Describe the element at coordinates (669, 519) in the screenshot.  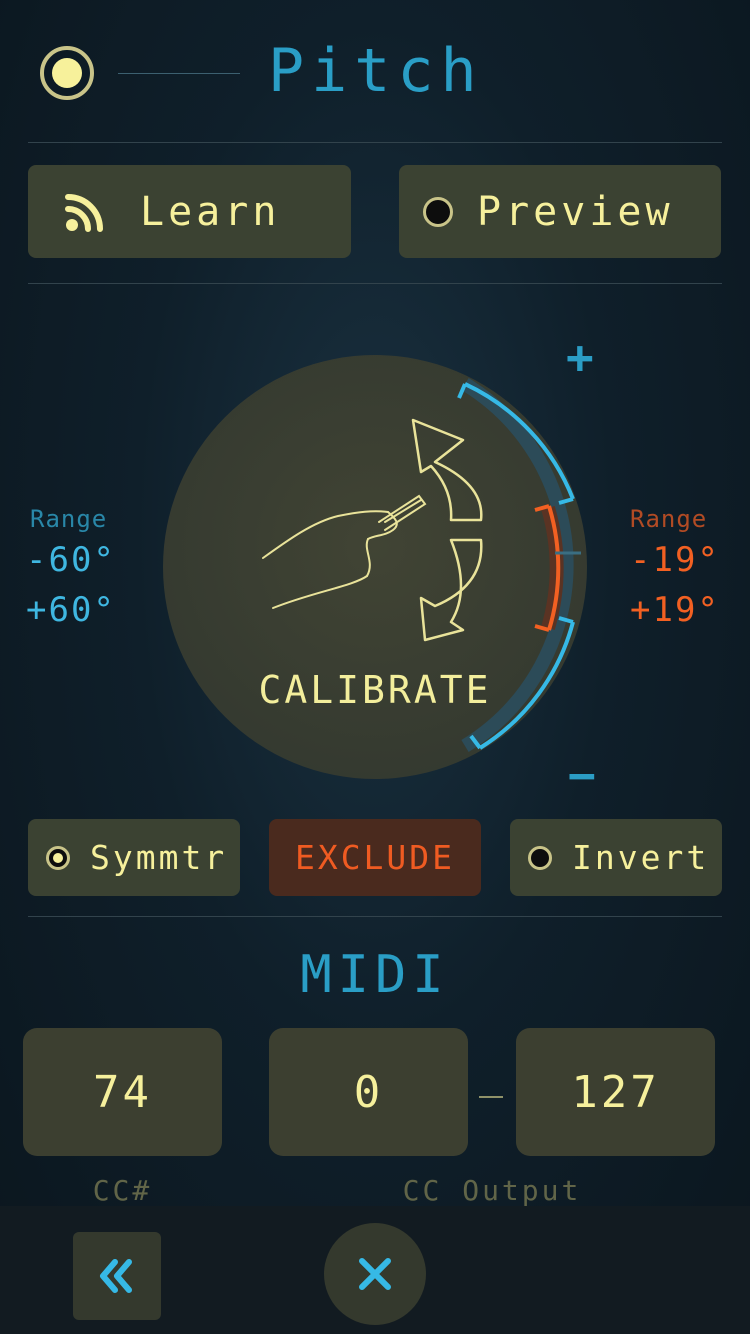
I see `range-right-label: Range` at that location.